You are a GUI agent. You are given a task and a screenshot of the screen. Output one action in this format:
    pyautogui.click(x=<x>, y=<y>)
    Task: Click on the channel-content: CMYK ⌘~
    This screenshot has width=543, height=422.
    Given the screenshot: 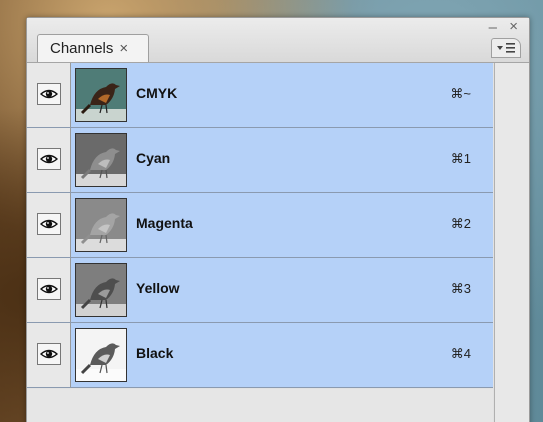 What is the action you would take?
    pyautogui.click(x=282, y=95)
    